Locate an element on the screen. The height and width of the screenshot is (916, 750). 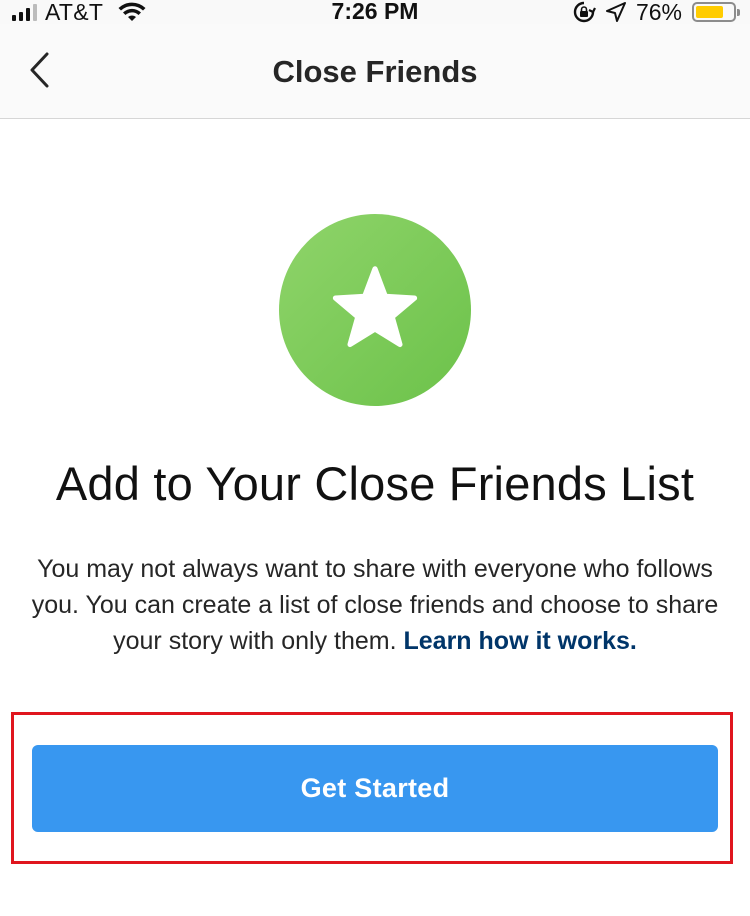
status-right: 76% is located at coordinates (657, 12).